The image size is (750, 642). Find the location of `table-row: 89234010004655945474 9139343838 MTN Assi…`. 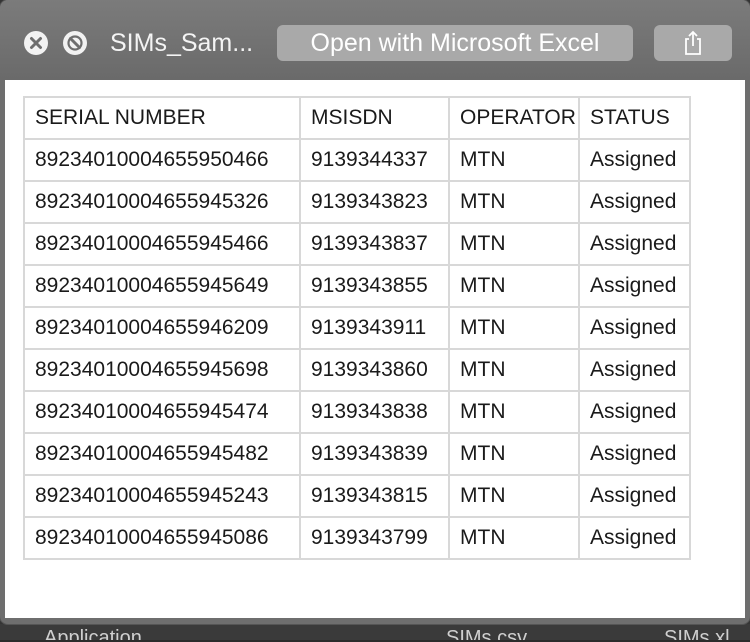

table-row: 89234010004655945474 9139343838 MTN Assi… is located at coordinates (357, 412).